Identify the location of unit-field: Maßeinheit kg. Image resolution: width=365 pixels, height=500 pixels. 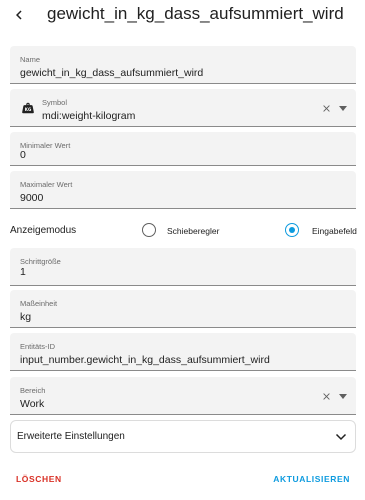
(183, 309).